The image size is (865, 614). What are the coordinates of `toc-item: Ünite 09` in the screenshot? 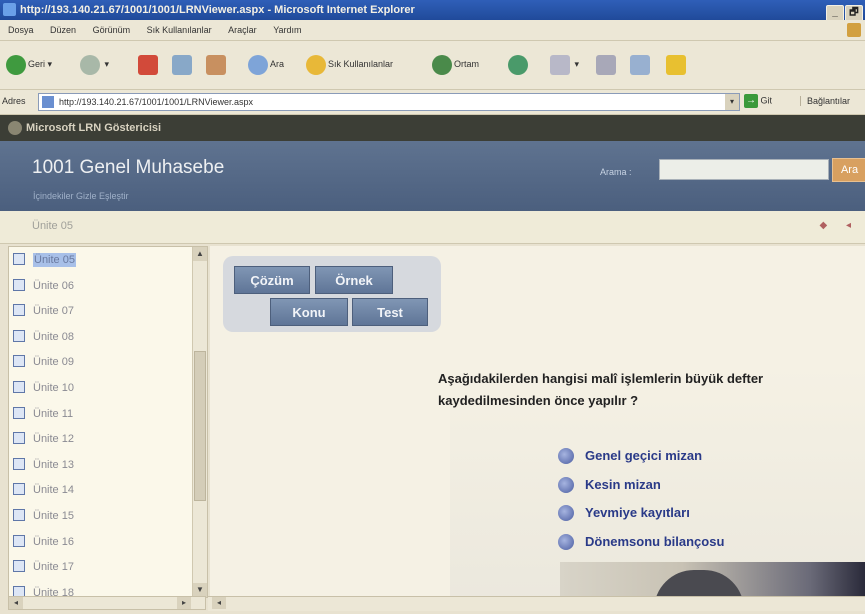 It's located at (99, 362).